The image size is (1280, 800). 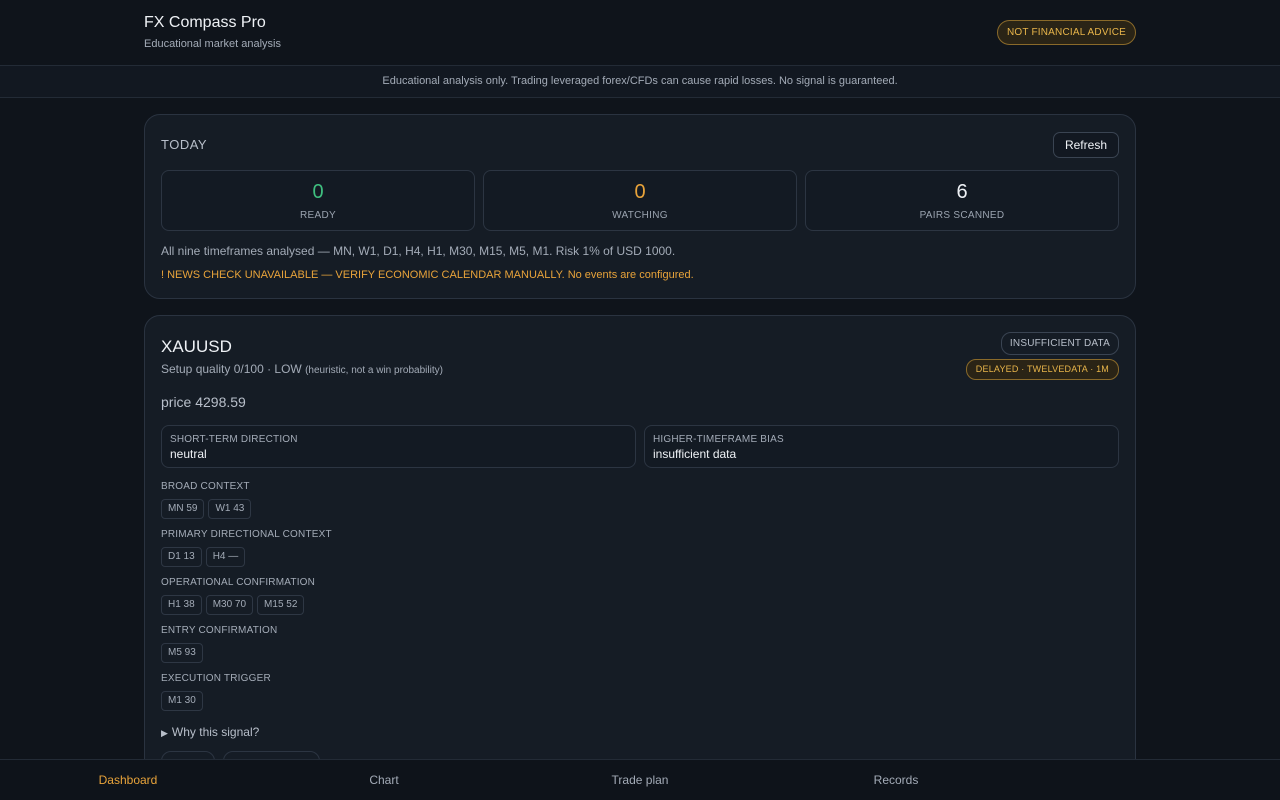 I want to click on entry-confirmation-label: ENTRY CONFIRMATION, so click(x=219, y=630).